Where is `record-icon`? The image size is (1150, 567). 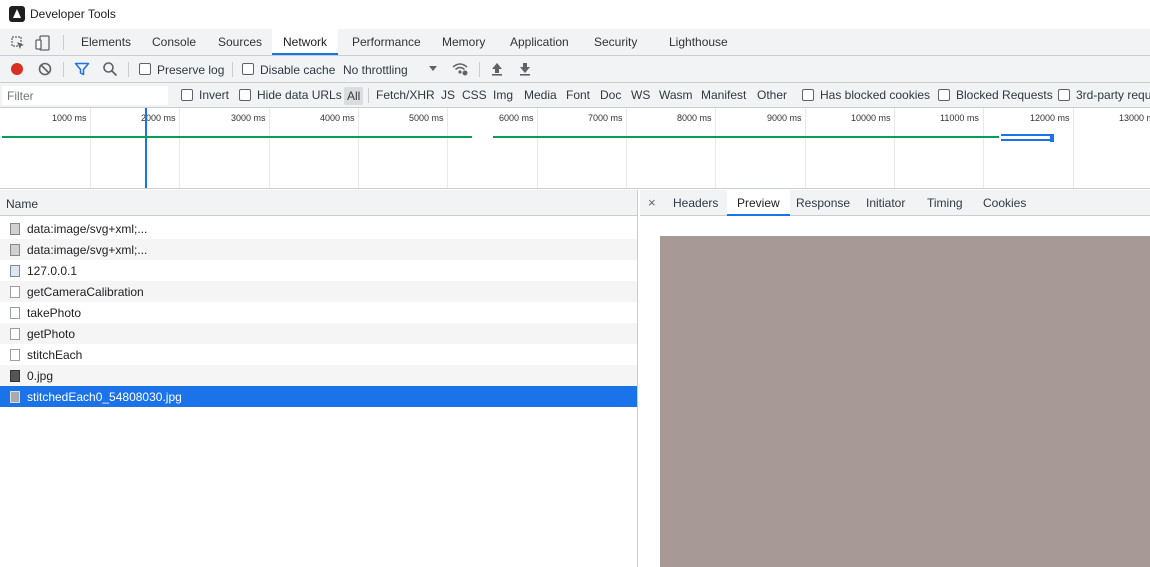
record-icon is located at coordinates (17, 69).